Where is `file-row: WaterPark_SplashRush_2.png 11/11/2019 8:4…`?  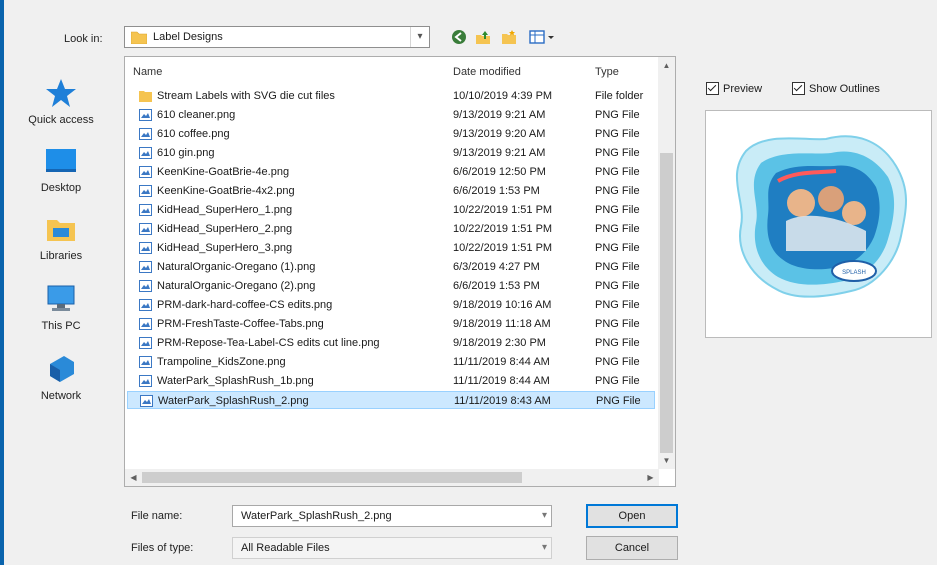 file-row: WaterPark_SplashRush_2.png 11/11/2019 8:4… is located at coordinates (391, 400).